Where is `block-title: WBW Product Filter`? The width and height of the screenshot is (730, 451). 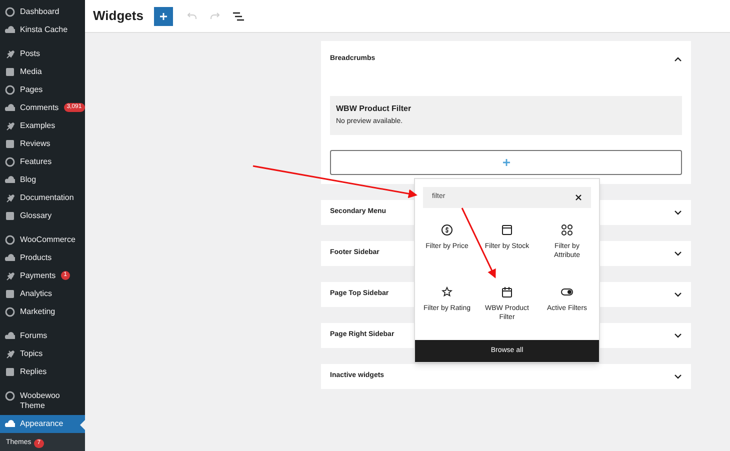
block-title: WBW Product Filter is located at coordinates (374, 109).